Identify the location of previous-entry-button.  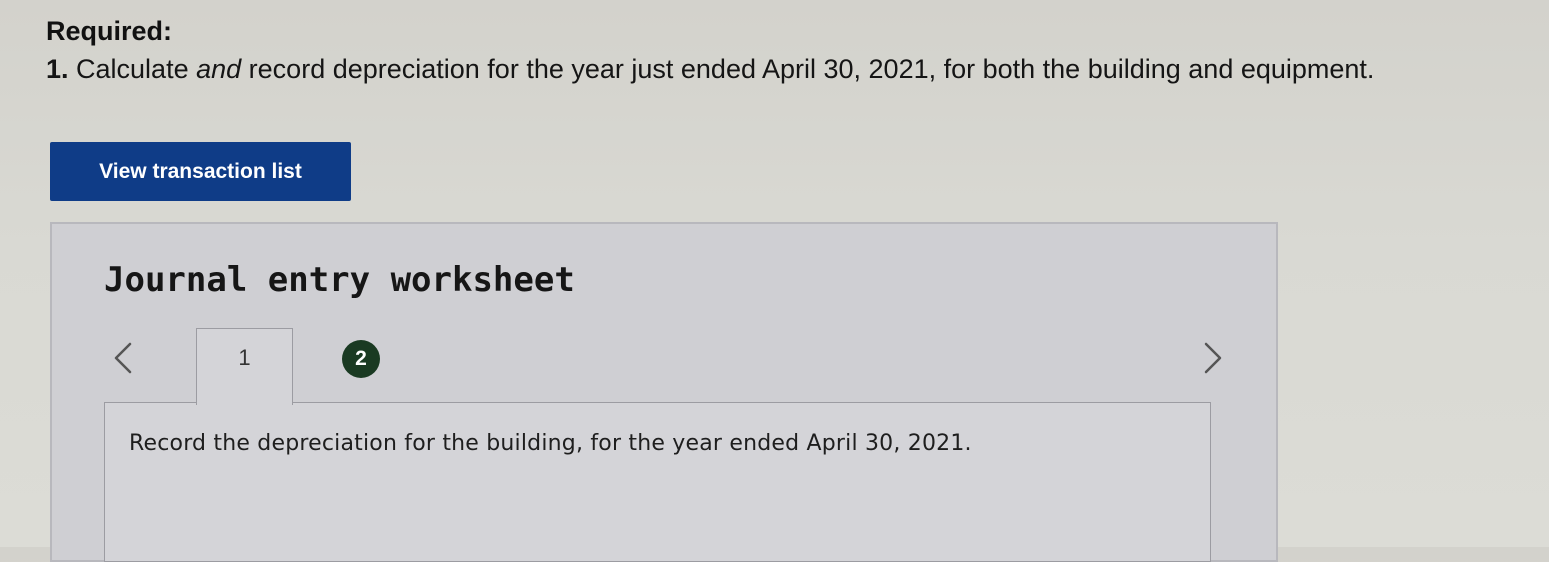
(124, 358).